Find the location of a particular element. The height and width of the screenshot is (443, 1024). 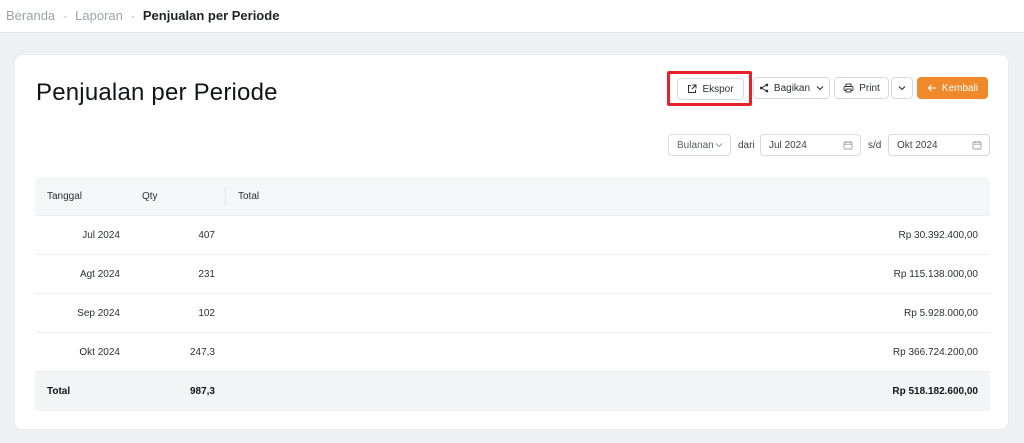

footer-total: Rp 518.182.600,00 is located at coordinates (935, 391).